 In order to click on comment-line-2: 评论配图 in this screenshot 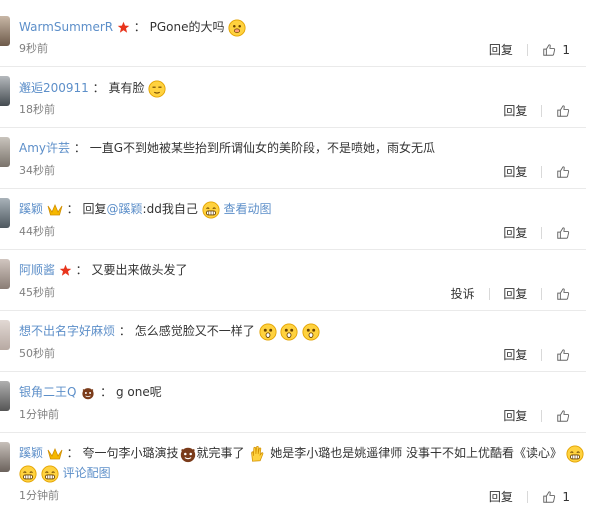, I will do `click(65, 473)`.